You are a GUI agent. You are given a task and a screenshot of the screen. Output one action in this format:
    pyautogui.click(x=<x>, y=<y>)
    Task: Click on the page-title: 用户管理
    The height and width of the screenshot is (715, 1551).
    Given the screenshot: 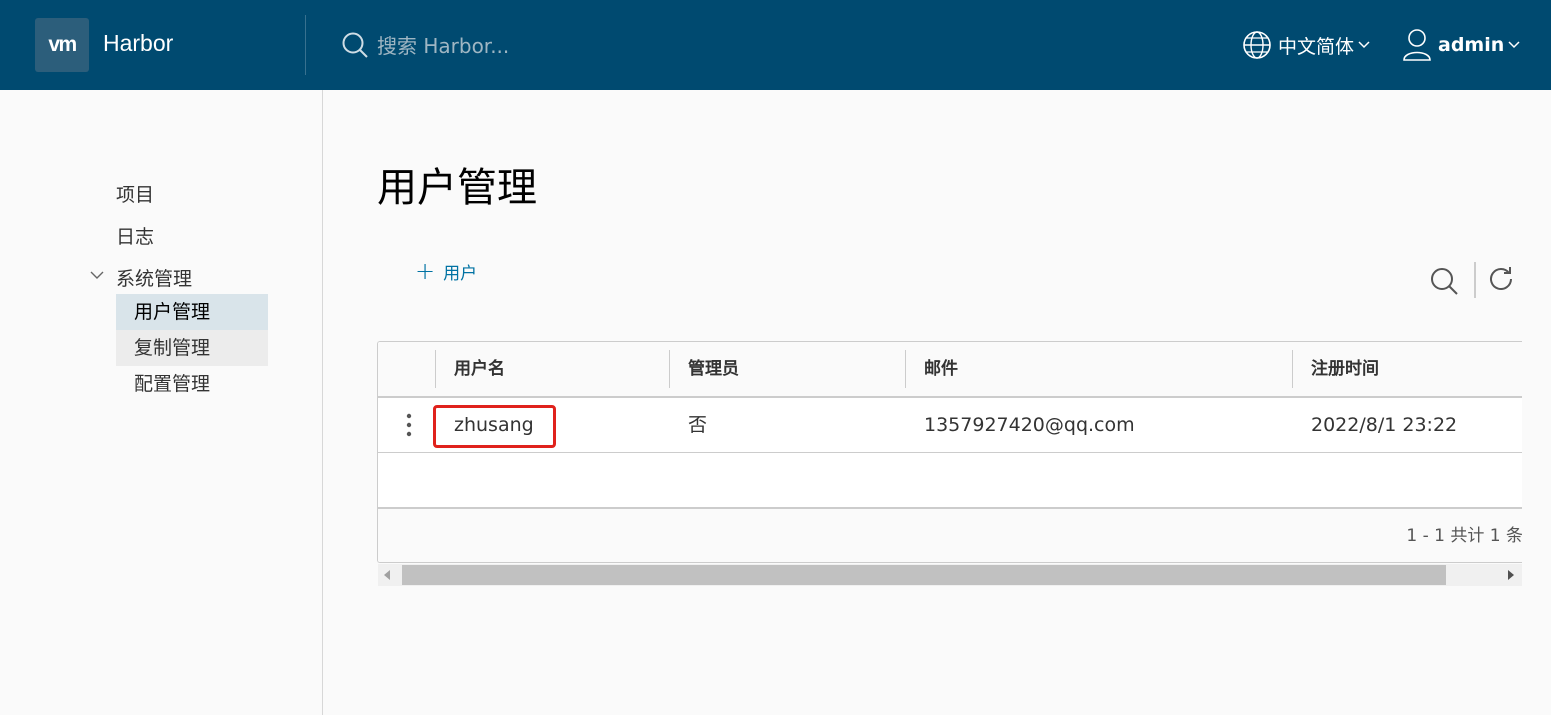 What is the action you would take?
    pyautogui.click(x=457, y=188)
    